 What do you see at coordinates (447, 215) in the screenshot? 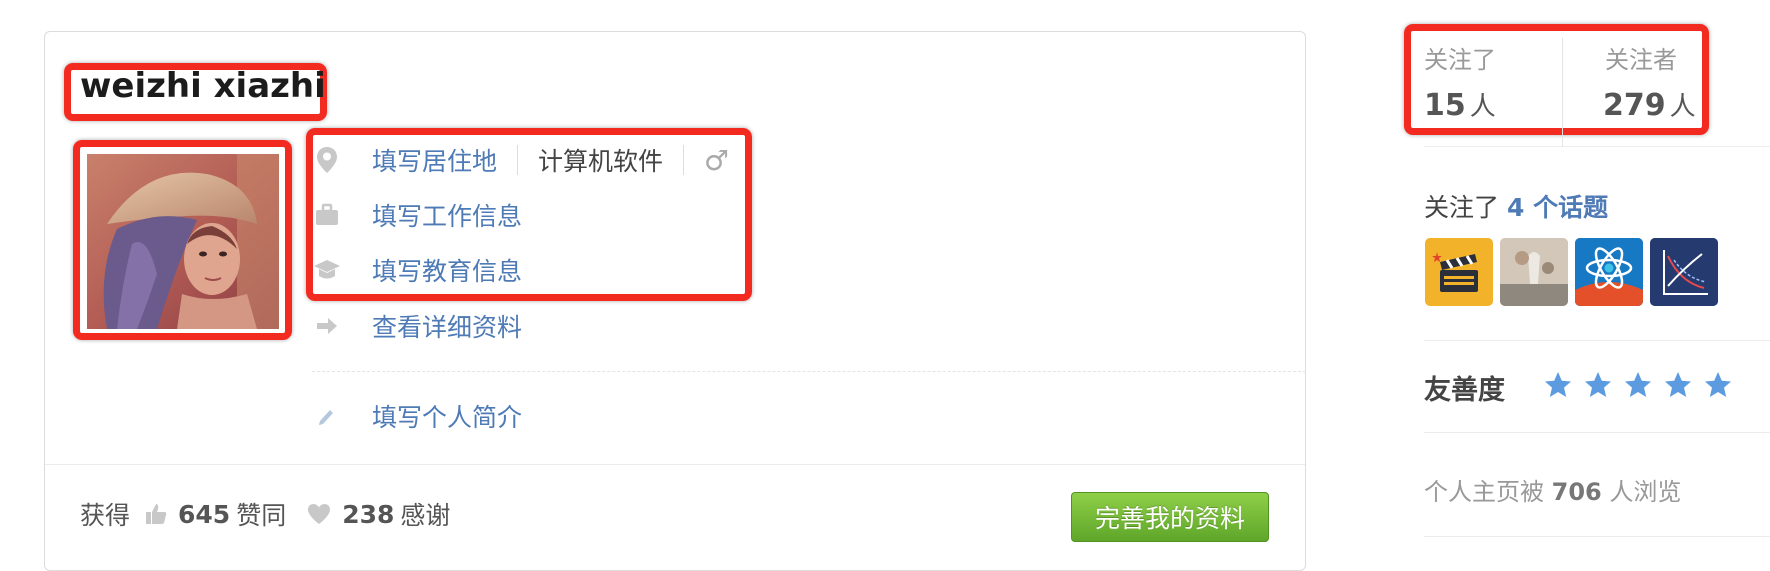
I see `work-info-link: 填写工作信息` at bounding box center [447, 215].